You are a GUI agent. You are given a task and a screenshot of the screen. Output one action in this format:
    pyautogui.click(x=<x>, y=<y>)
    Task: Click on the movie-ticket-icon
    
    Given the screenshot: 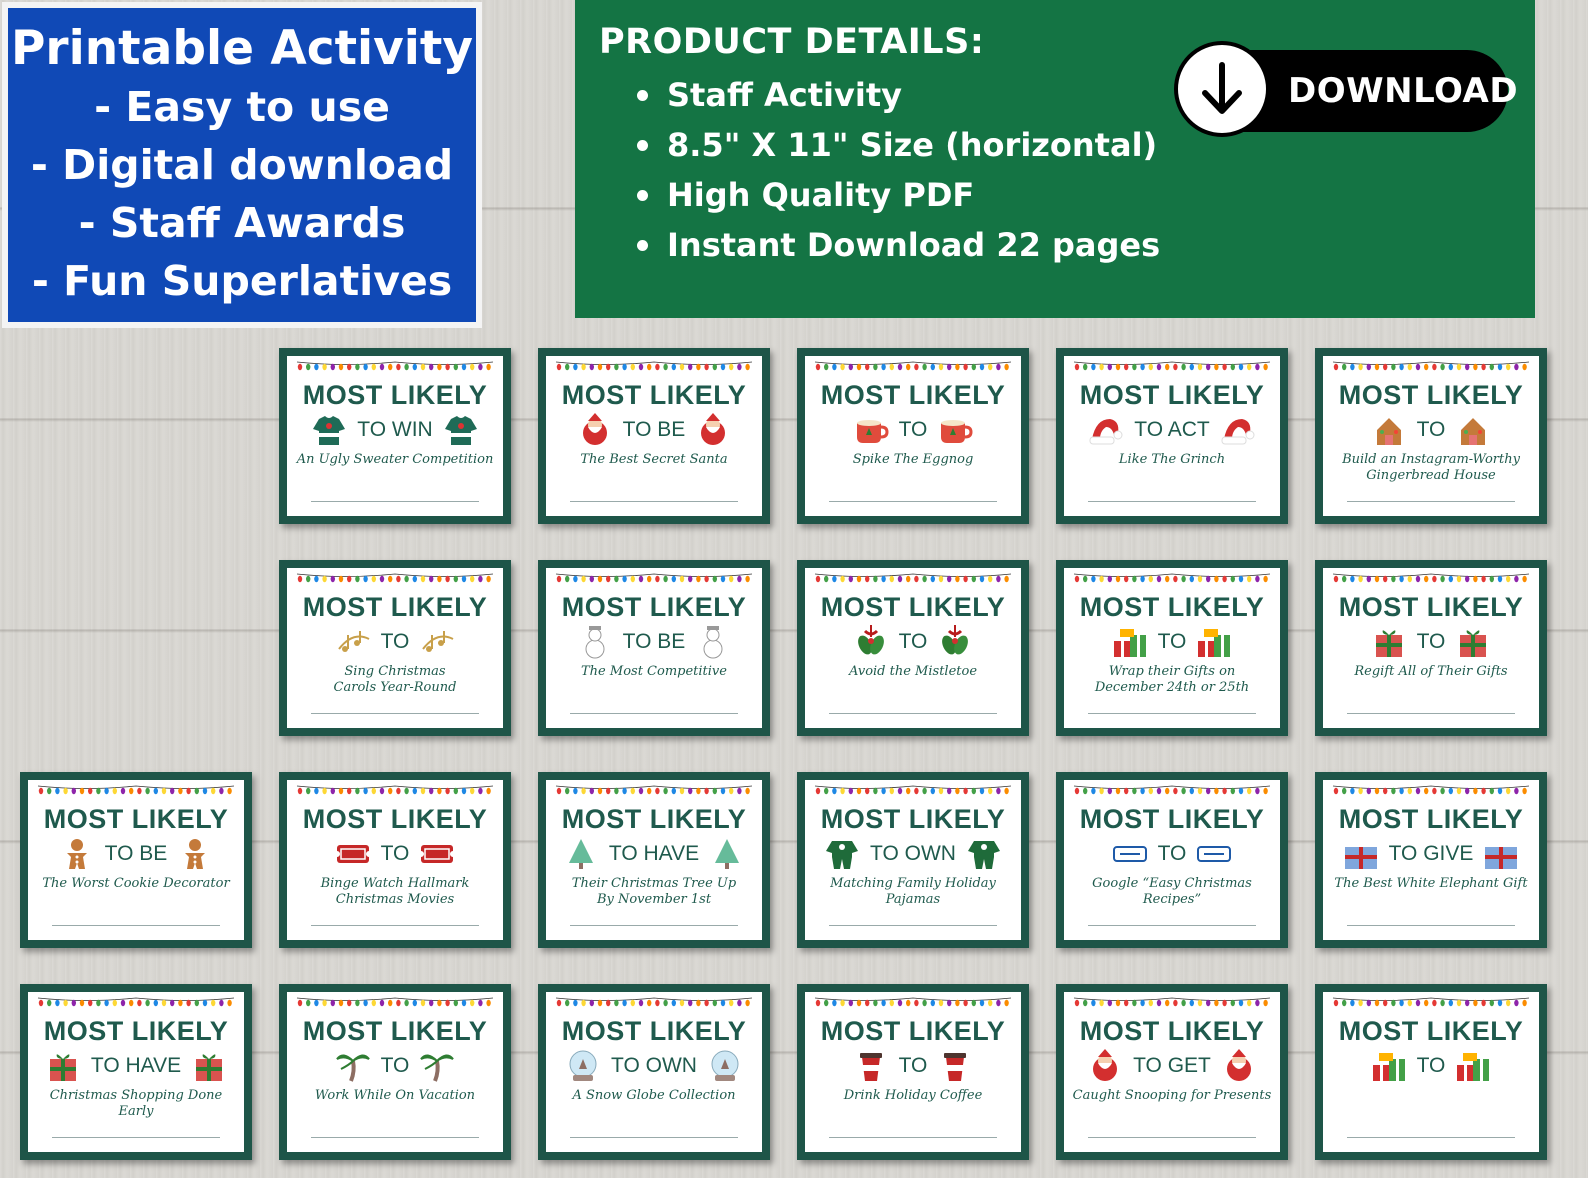 What is the action you would take?
    pyautogui.click(x=352, y=854)
    